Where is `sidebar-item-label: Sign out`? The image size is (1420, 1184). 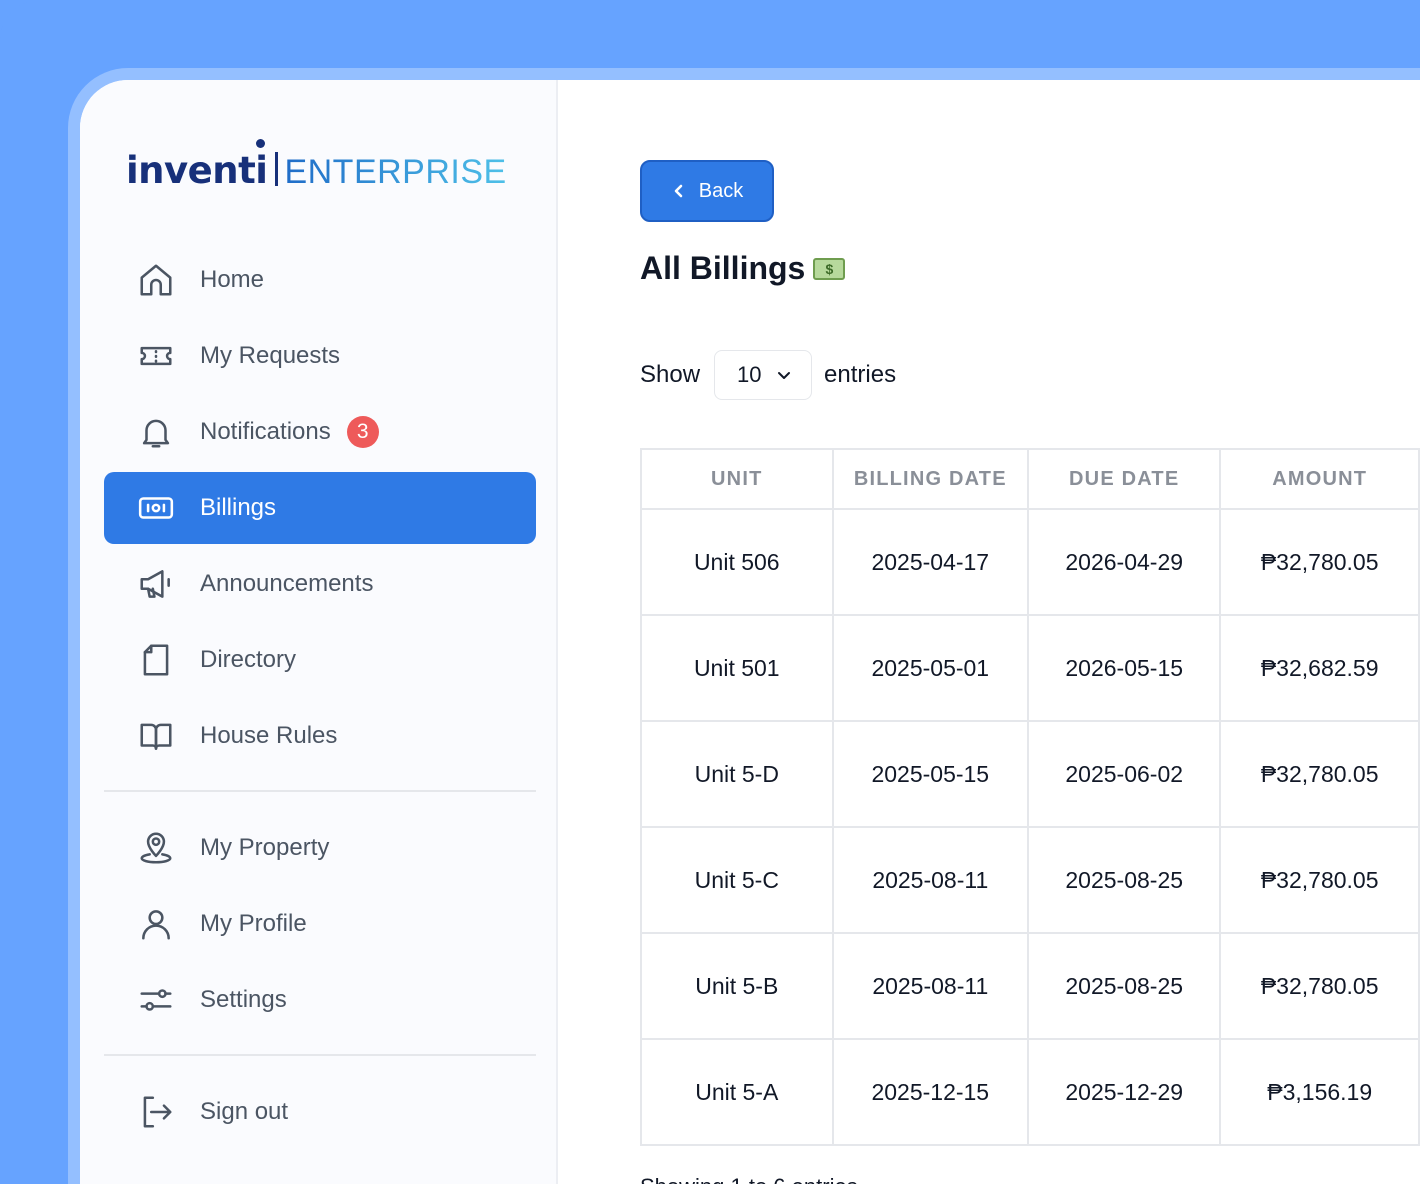 sidebar-item-label: Sign out is located at coordinates (244, 1111).